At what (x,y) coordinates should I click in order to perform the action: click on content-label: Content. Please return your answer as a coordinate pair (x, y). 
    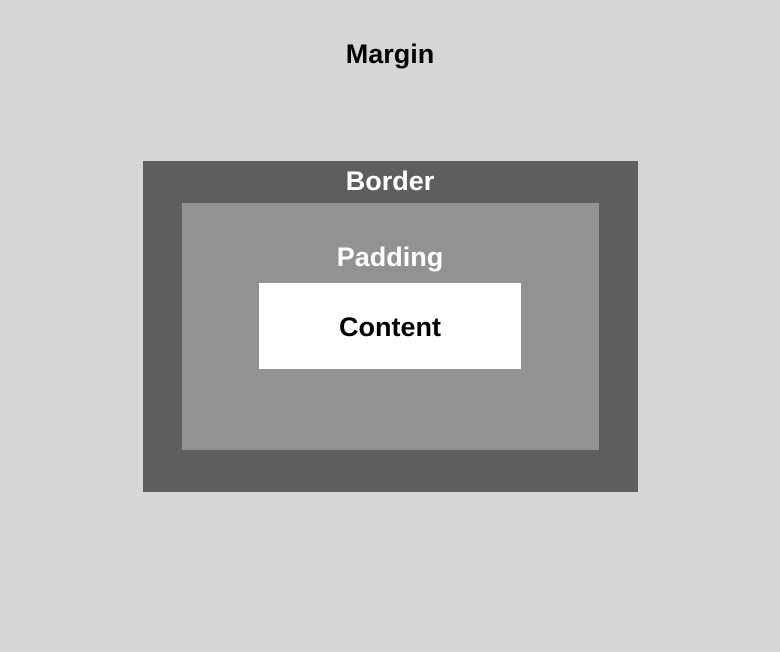
    Looking at the image, I should click on (390, 327).